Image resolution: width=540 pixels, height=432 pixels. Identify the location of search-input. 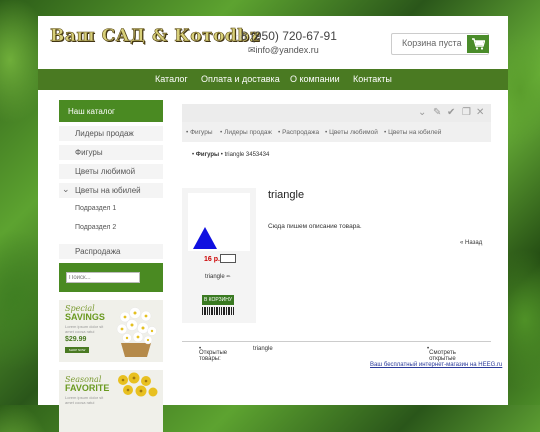
(103, 277).